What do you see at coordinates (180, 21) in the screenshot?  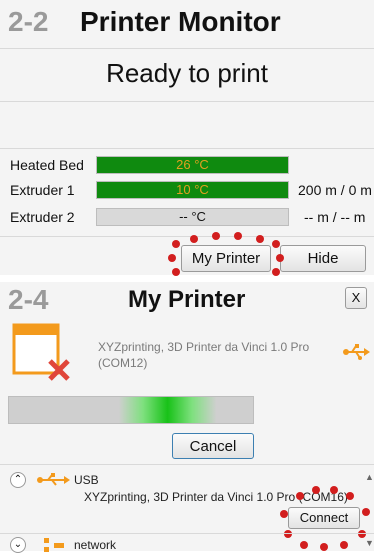 I see `panel-title: Printer Monitor` at bounding box center [180, 21].